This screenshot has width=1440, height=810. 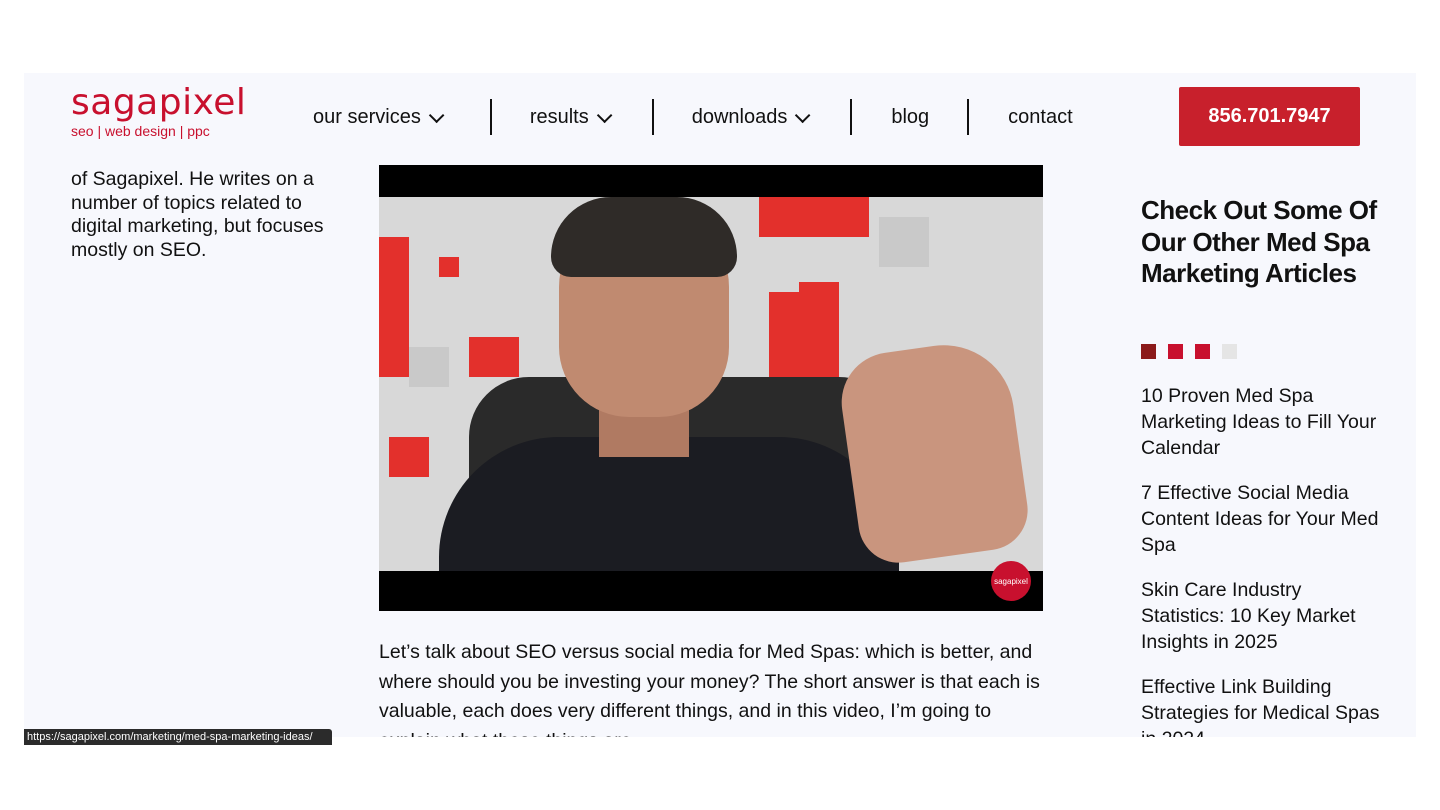 What do you see at coordinates (140, 131) in the screenshot?
I see `logo-tagline: seo | web design | ppc` at bounding box center [140, 131].